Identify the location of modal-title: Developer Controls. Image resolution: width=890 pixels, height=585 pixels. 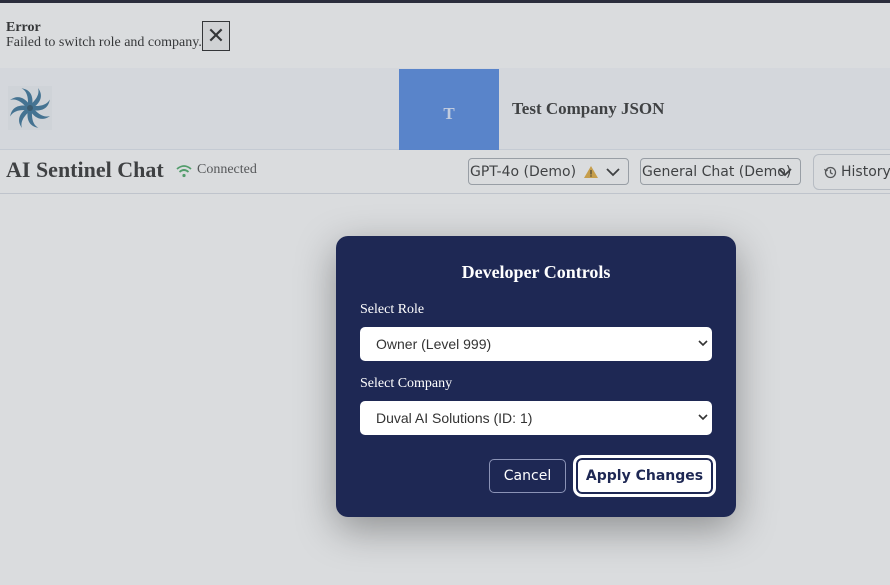
(536, 272).